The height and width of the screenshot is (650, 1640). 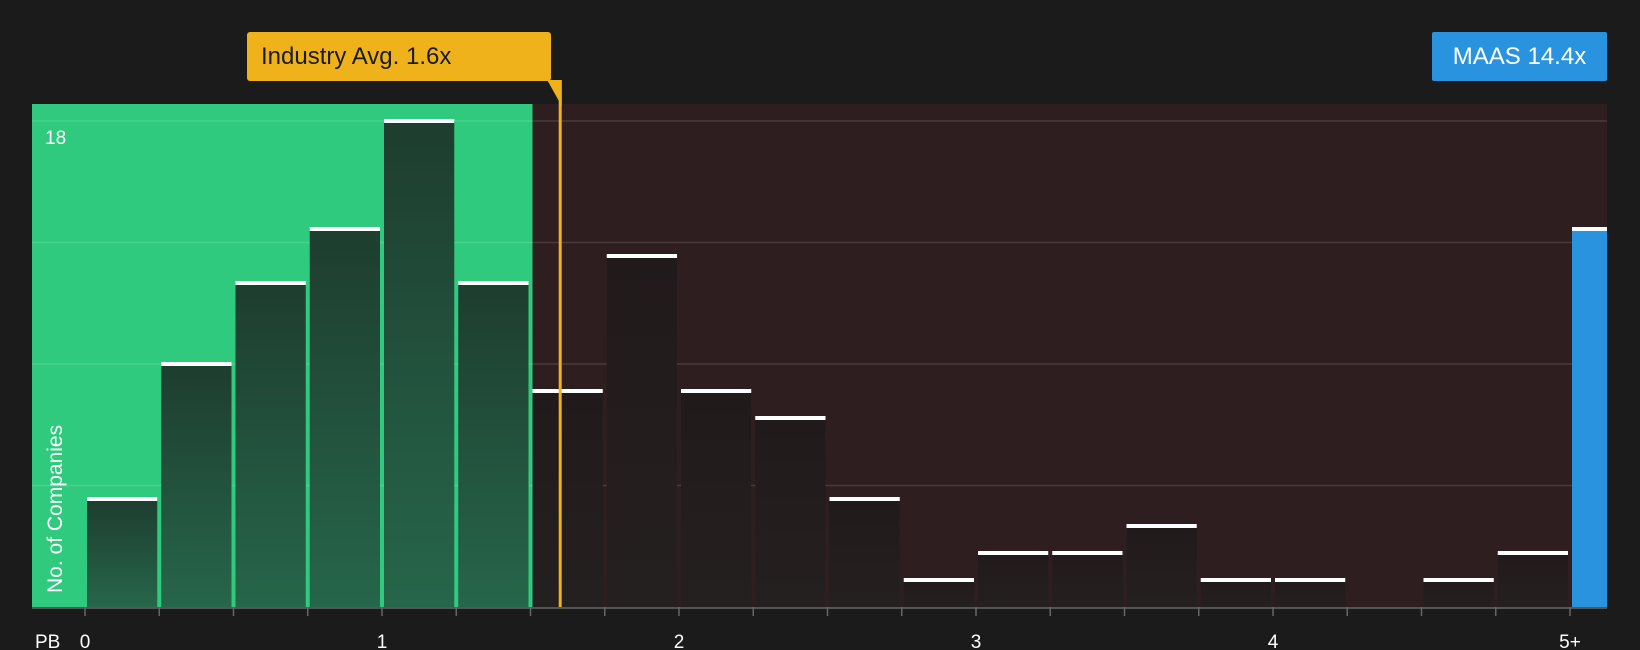 What do you see at coordinates (976, 641) in the screenshot?
I see `x-tick-label: 3` at bounding box center [976, 641].